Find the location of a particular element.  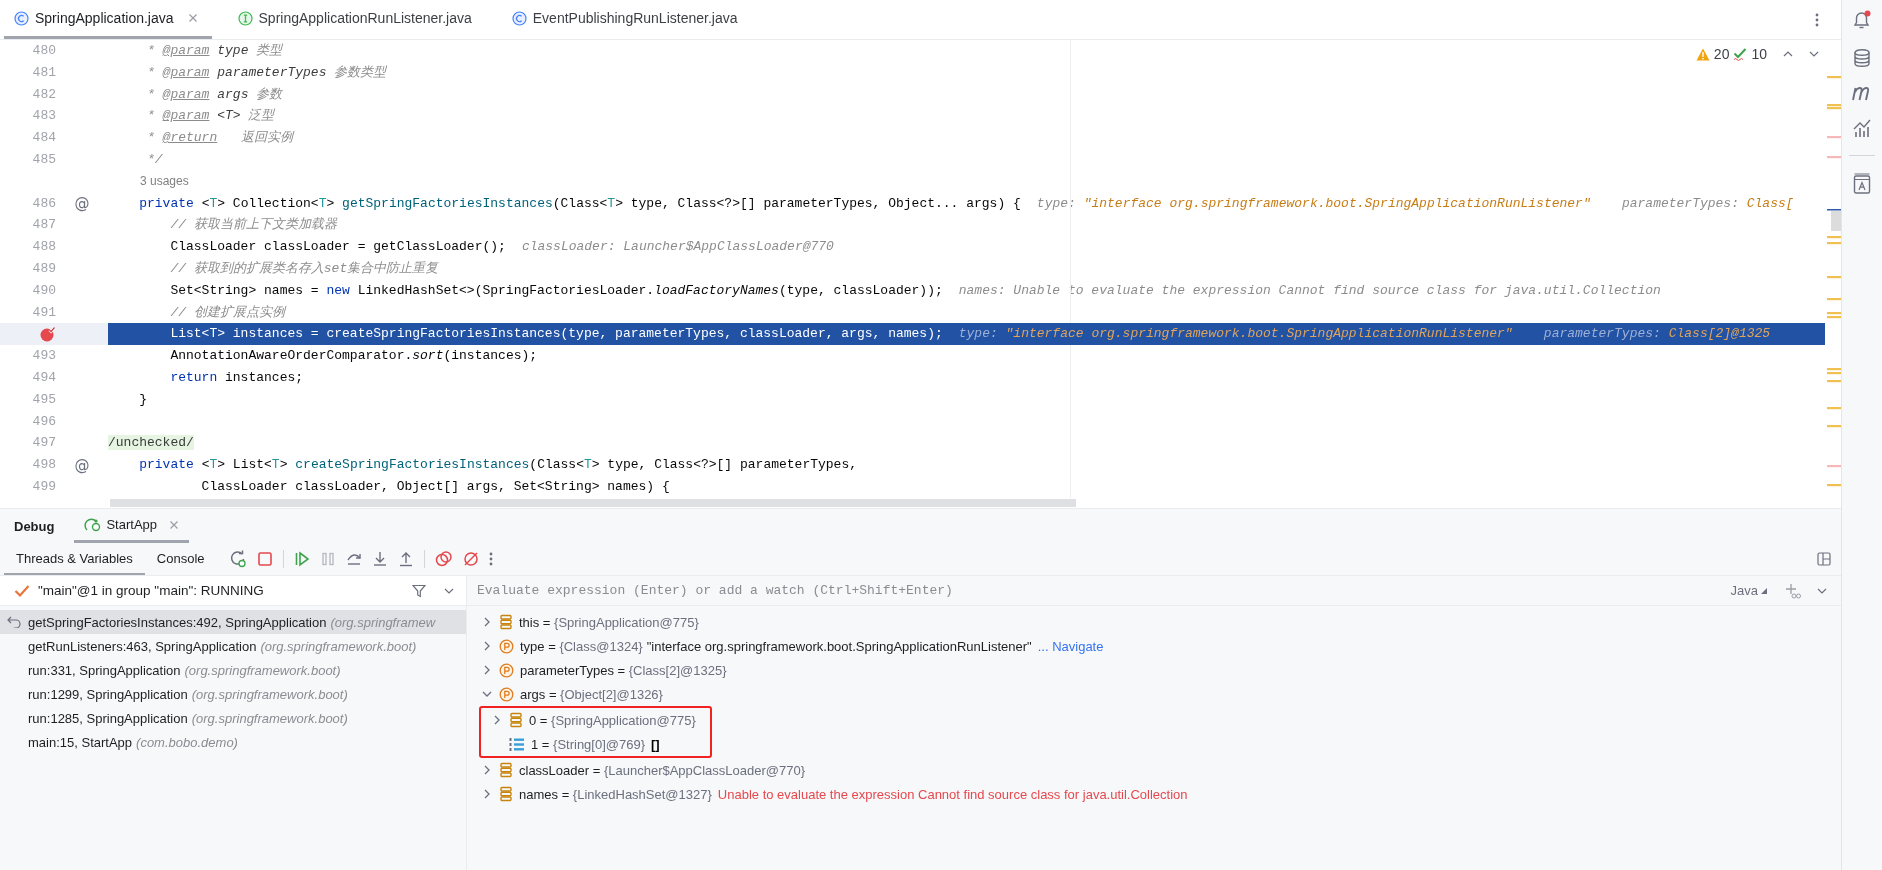

line-number: 499 is located at coordinates (44, 486).